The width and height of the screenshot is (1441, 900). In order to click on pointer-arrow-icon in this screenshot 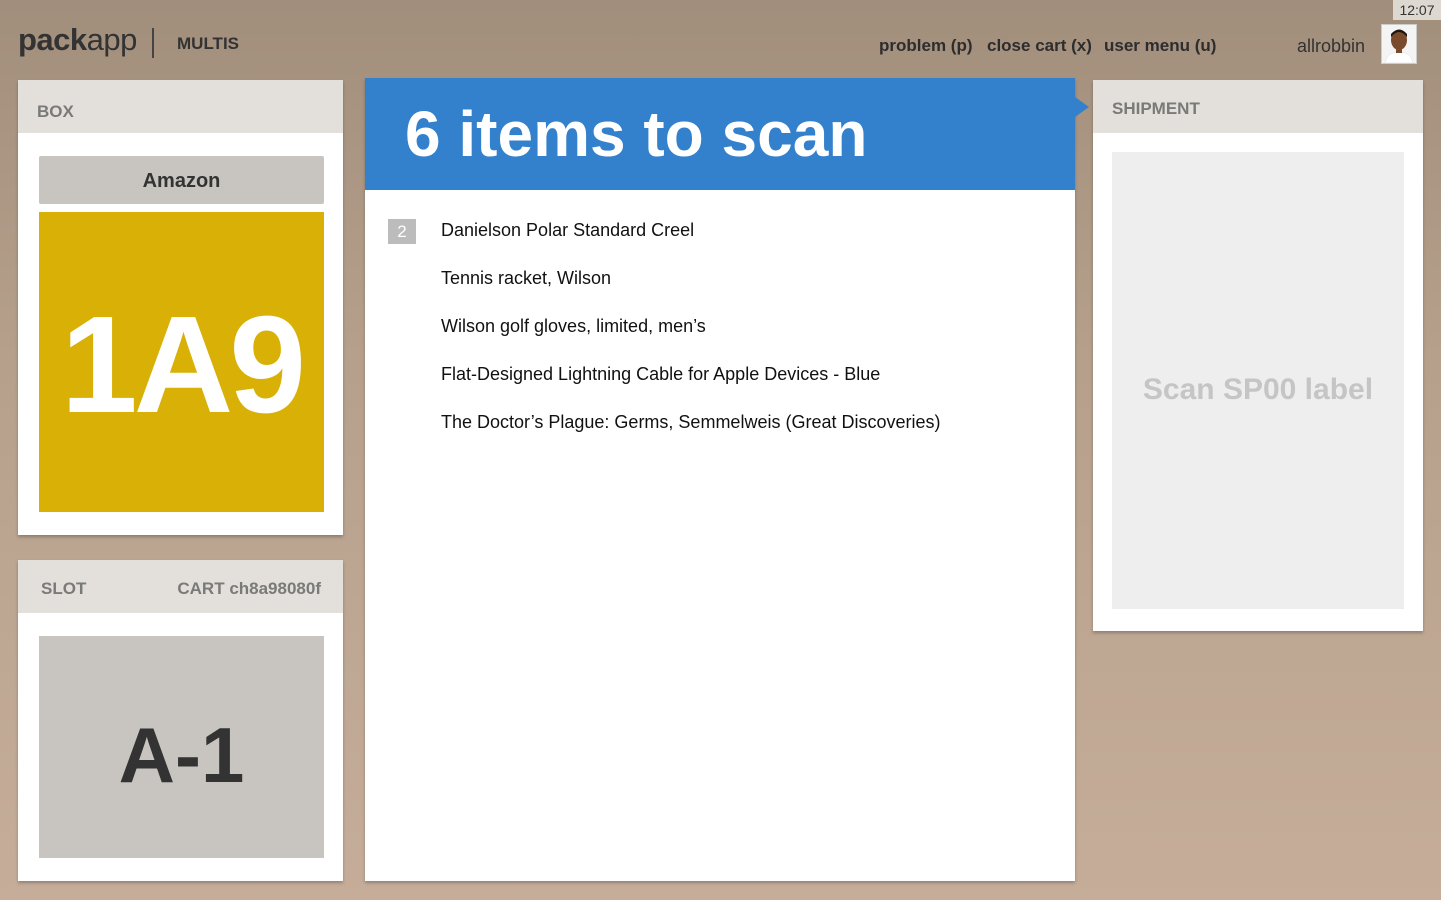, I will do `click(1082, 107)`.